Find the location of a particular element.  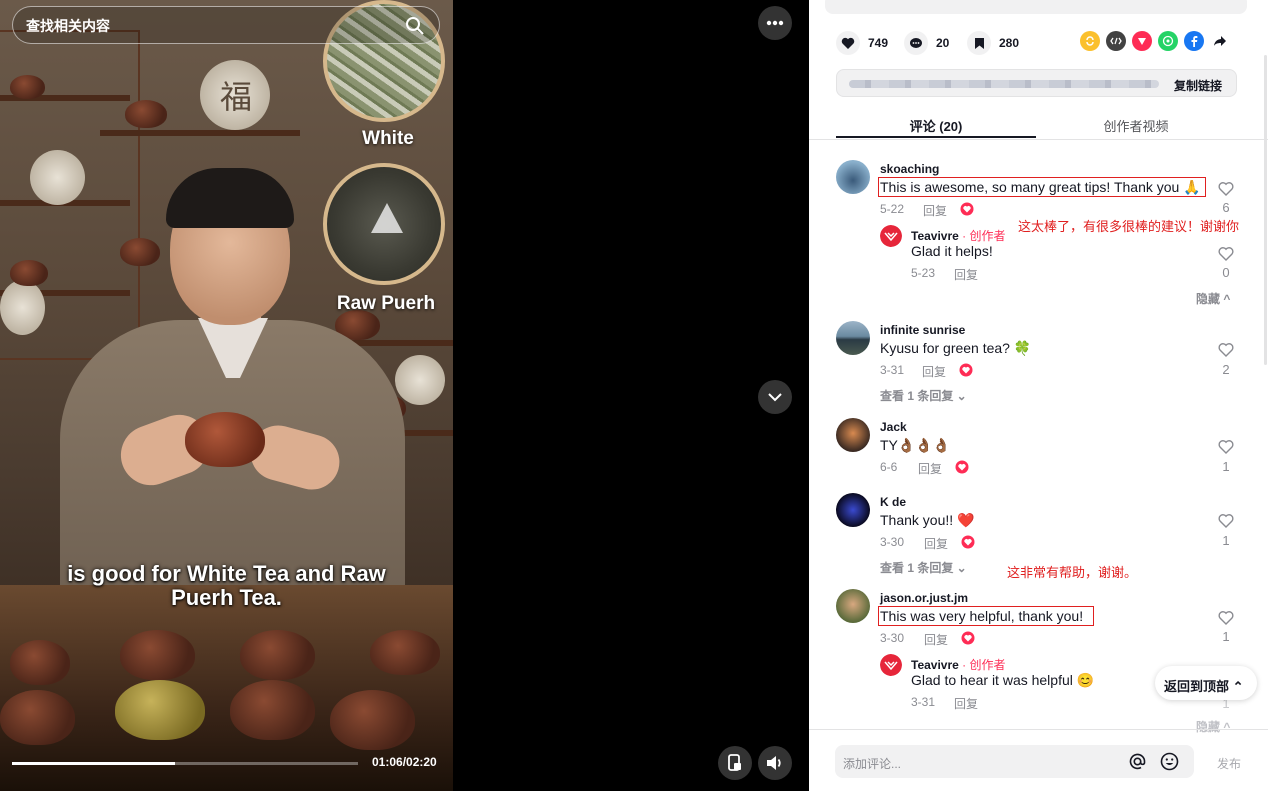

comment-username: K de is located at coordinates (893, 502).